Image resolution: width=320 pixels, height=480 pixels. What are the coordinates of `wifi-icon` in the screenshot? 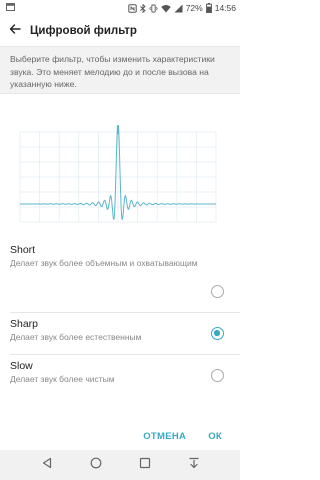 It's located at (166, 8).